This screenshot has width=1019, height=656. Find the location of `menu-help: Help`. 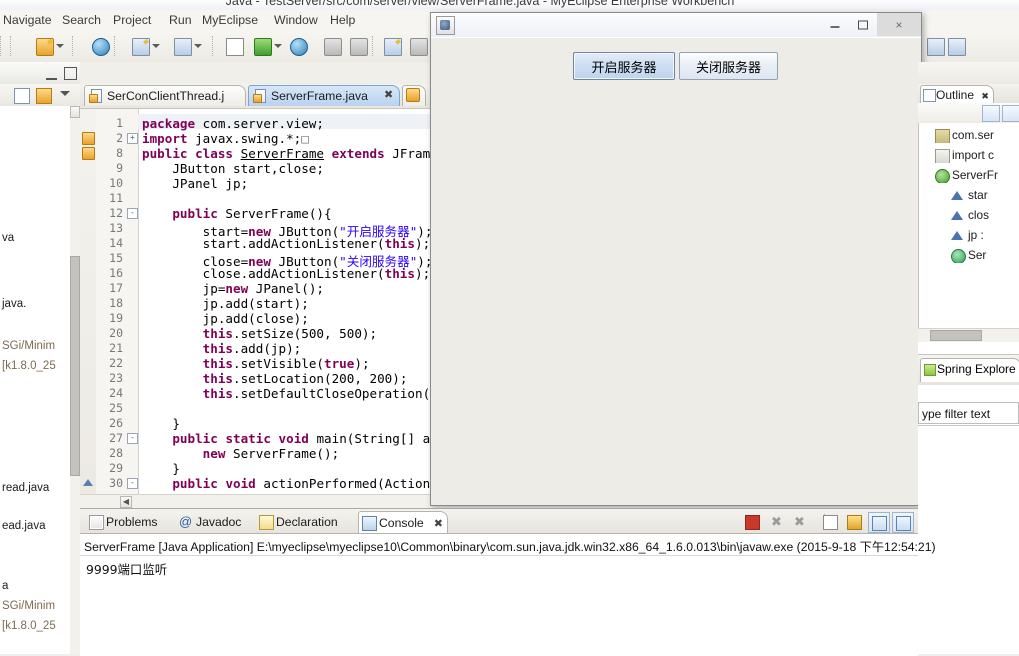

menu-help: Help is located at coordinates (342, 20).